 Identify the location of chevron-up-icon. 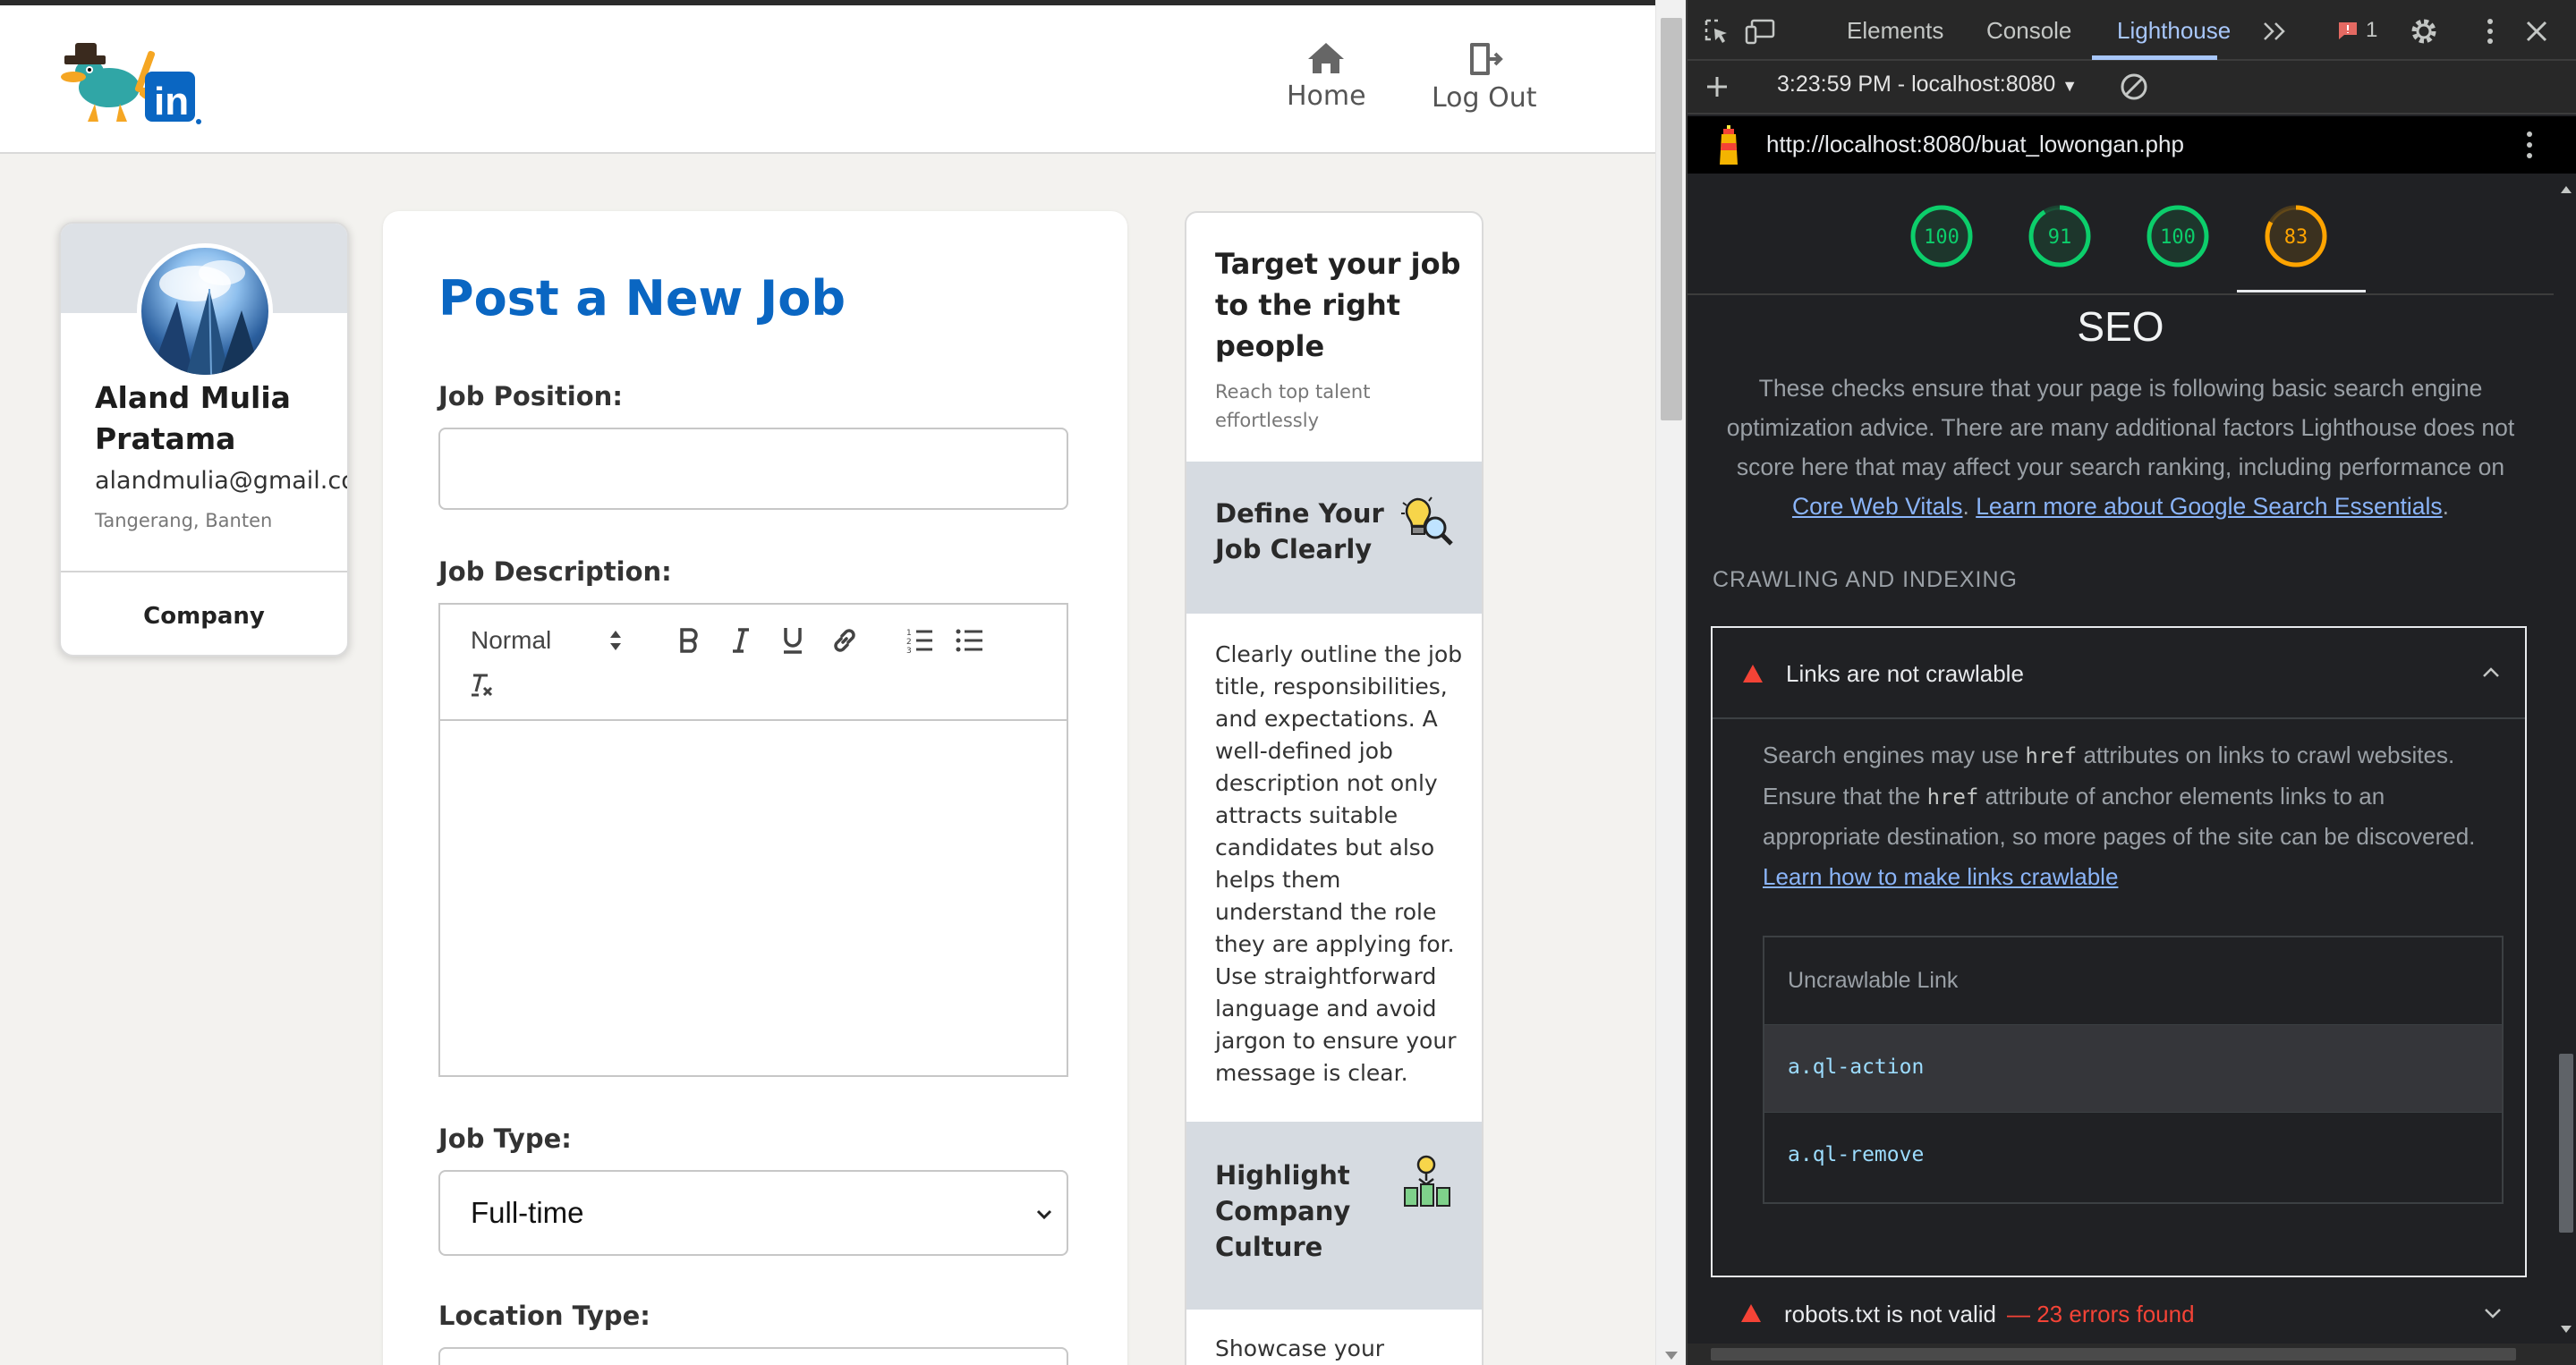
(2491, 672).